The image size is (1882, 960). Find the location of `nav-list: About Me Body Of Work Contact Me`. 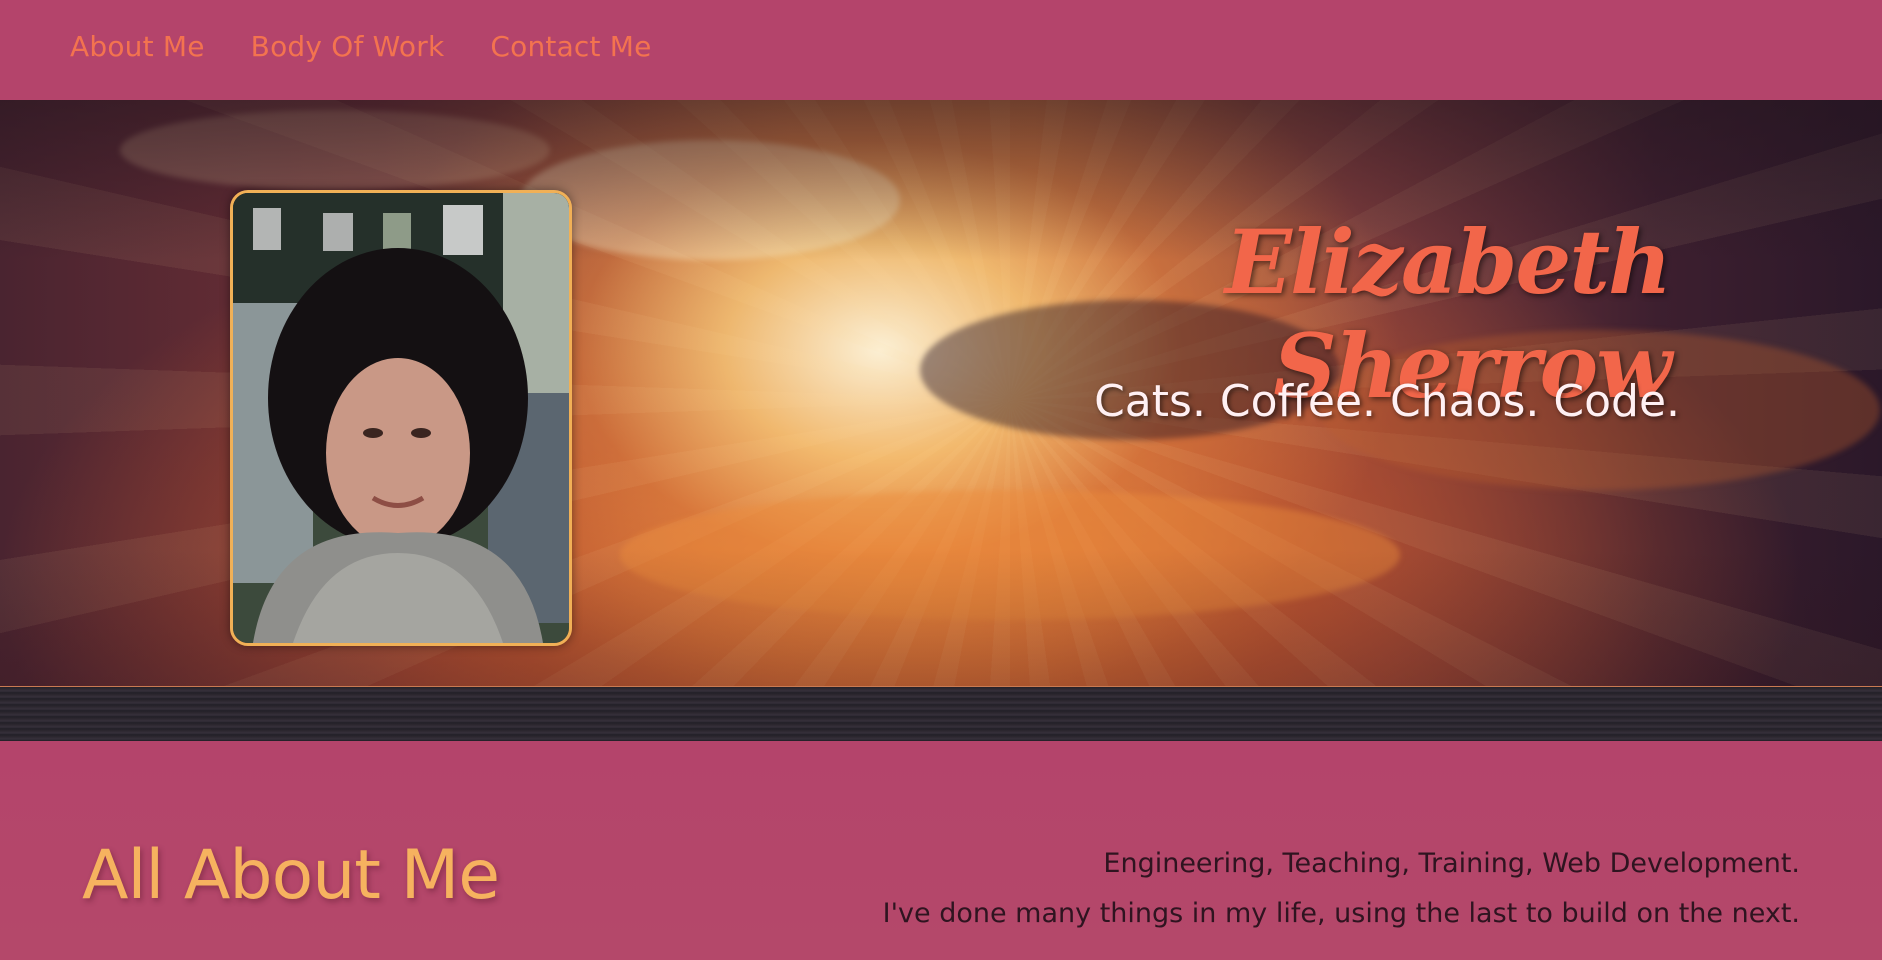

nav-list: About Me Body Of Work Contact Me is located at coordinates (361, 46).